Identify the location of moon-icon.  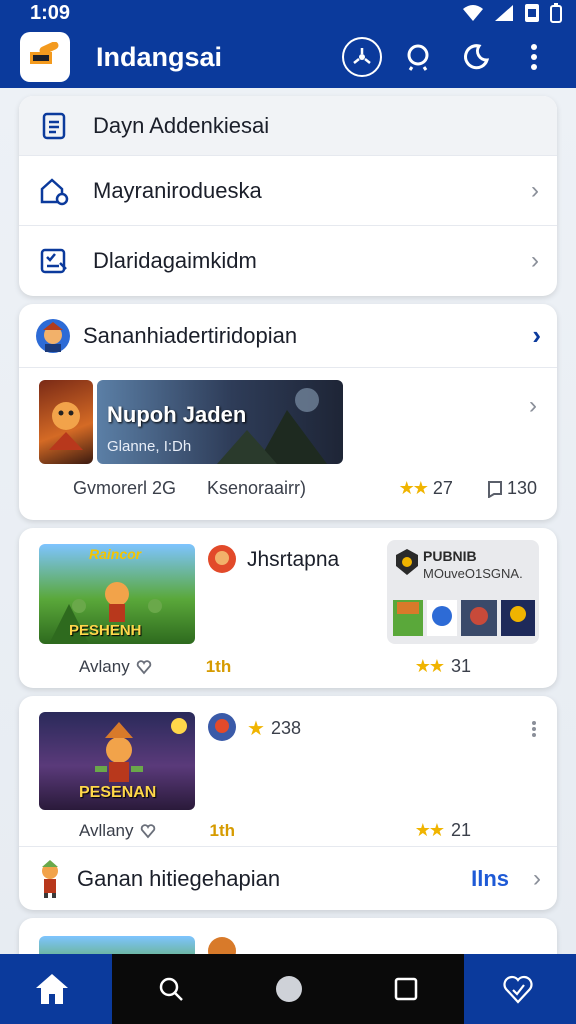
(477, 57).